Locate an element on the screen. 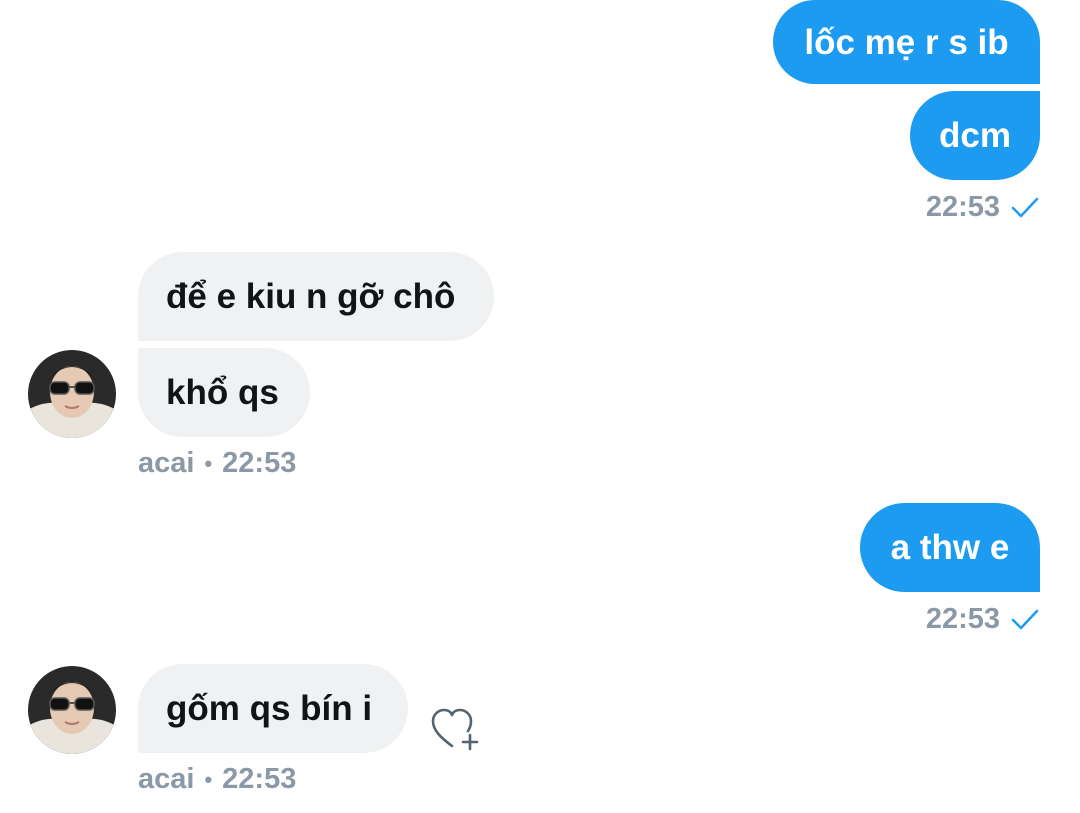 The width and height of the screenshot is (1080, 813). outgoing-message-bubble: a thw e is located at coordinates (950, 547).